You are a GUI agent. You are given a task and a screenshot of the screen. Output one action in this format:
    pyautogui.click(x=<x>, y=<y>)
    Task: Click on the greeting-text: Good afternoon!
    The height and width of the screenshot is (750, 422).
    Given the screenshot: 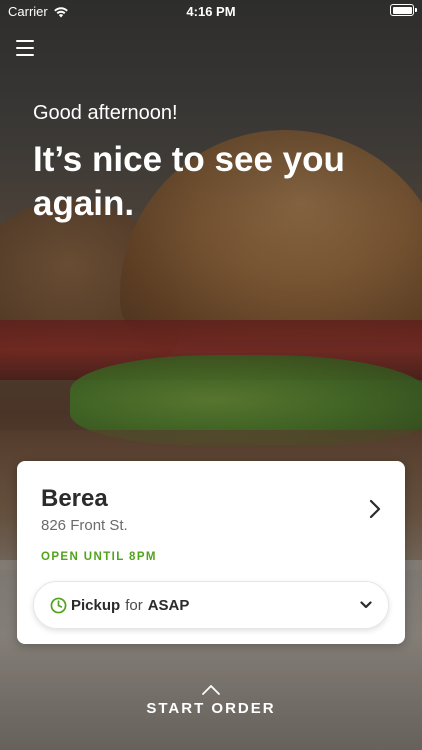 What is the action you would take?
    pyautogui.click(x=105, y=113)
    